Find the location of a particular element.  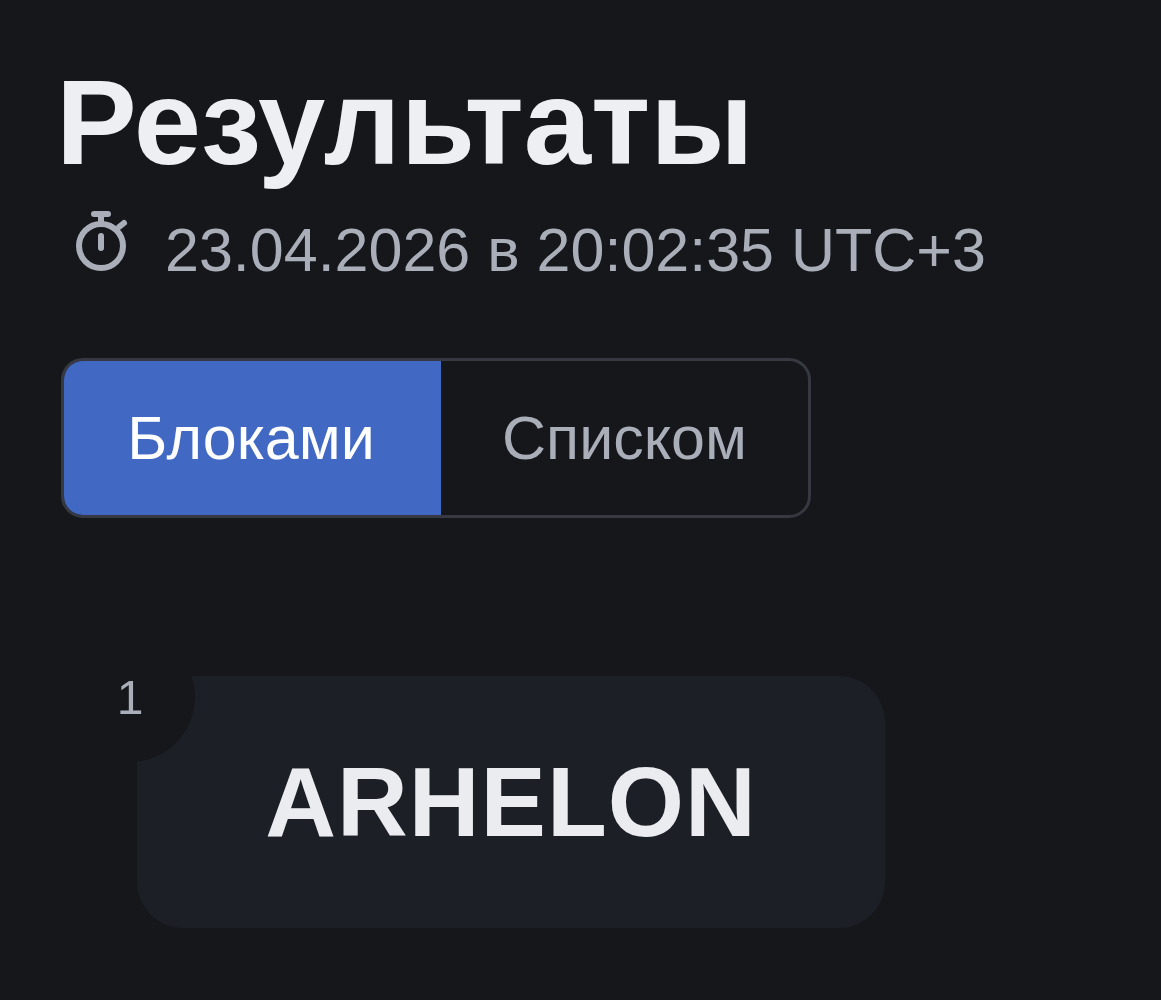

stopwatch-icon is located at coordinates (102, 241).